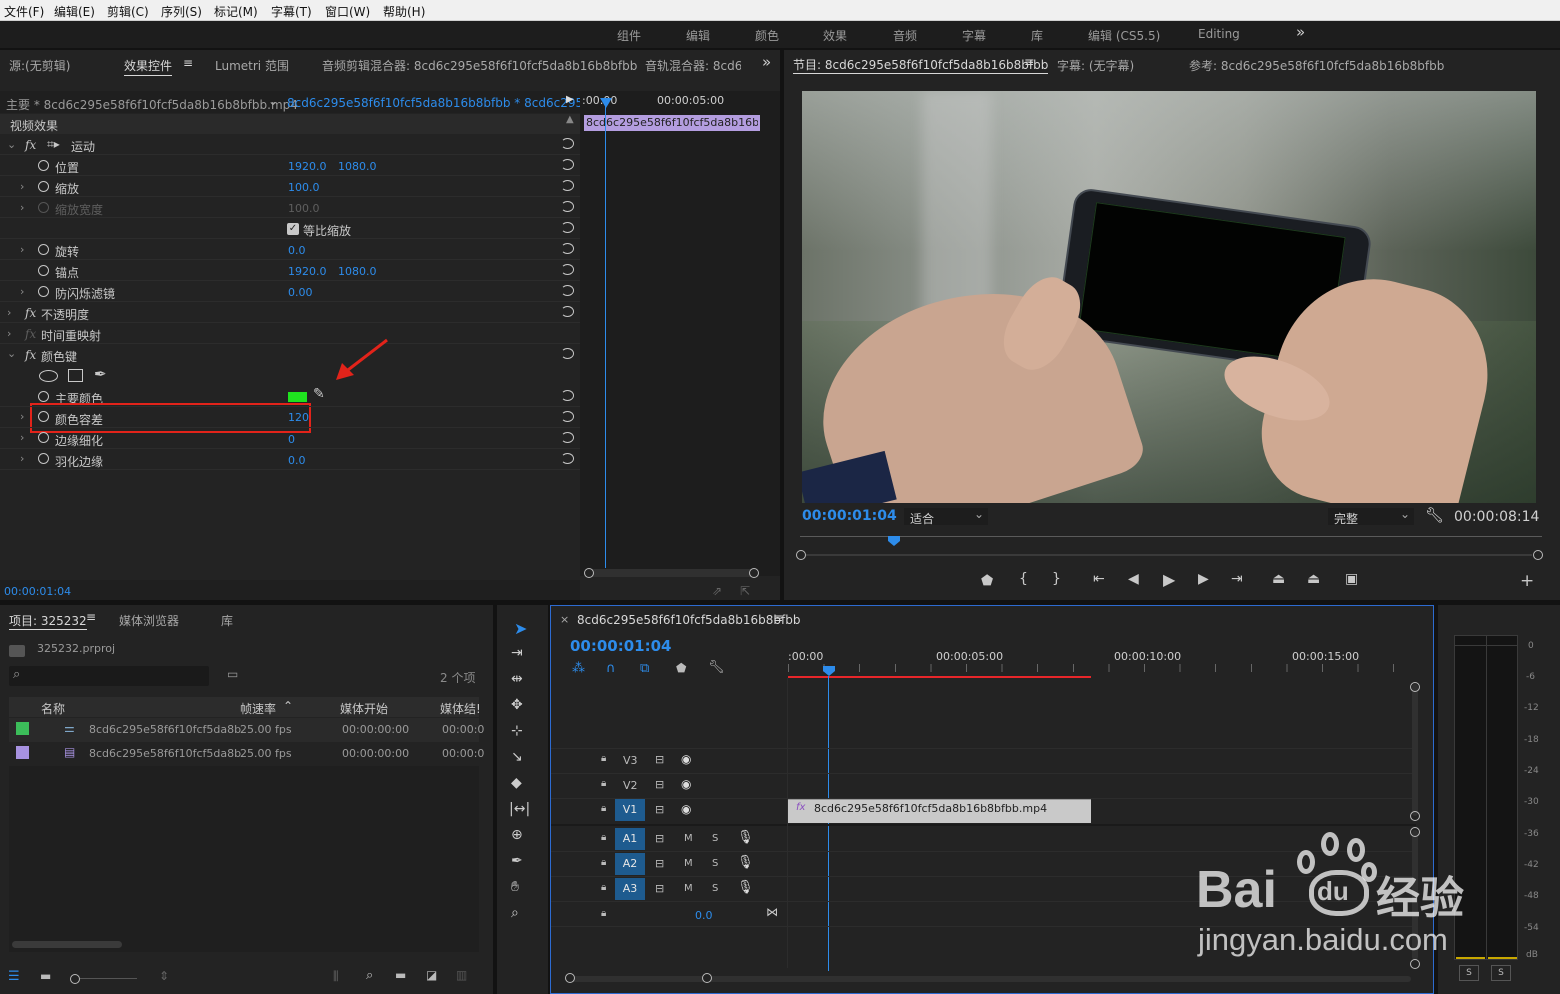 This screenshot has width=1560, height=994. Describe the element at coordinates (357, 166) in the screenshot. I see `position-y-value: 1080.0` at that location.